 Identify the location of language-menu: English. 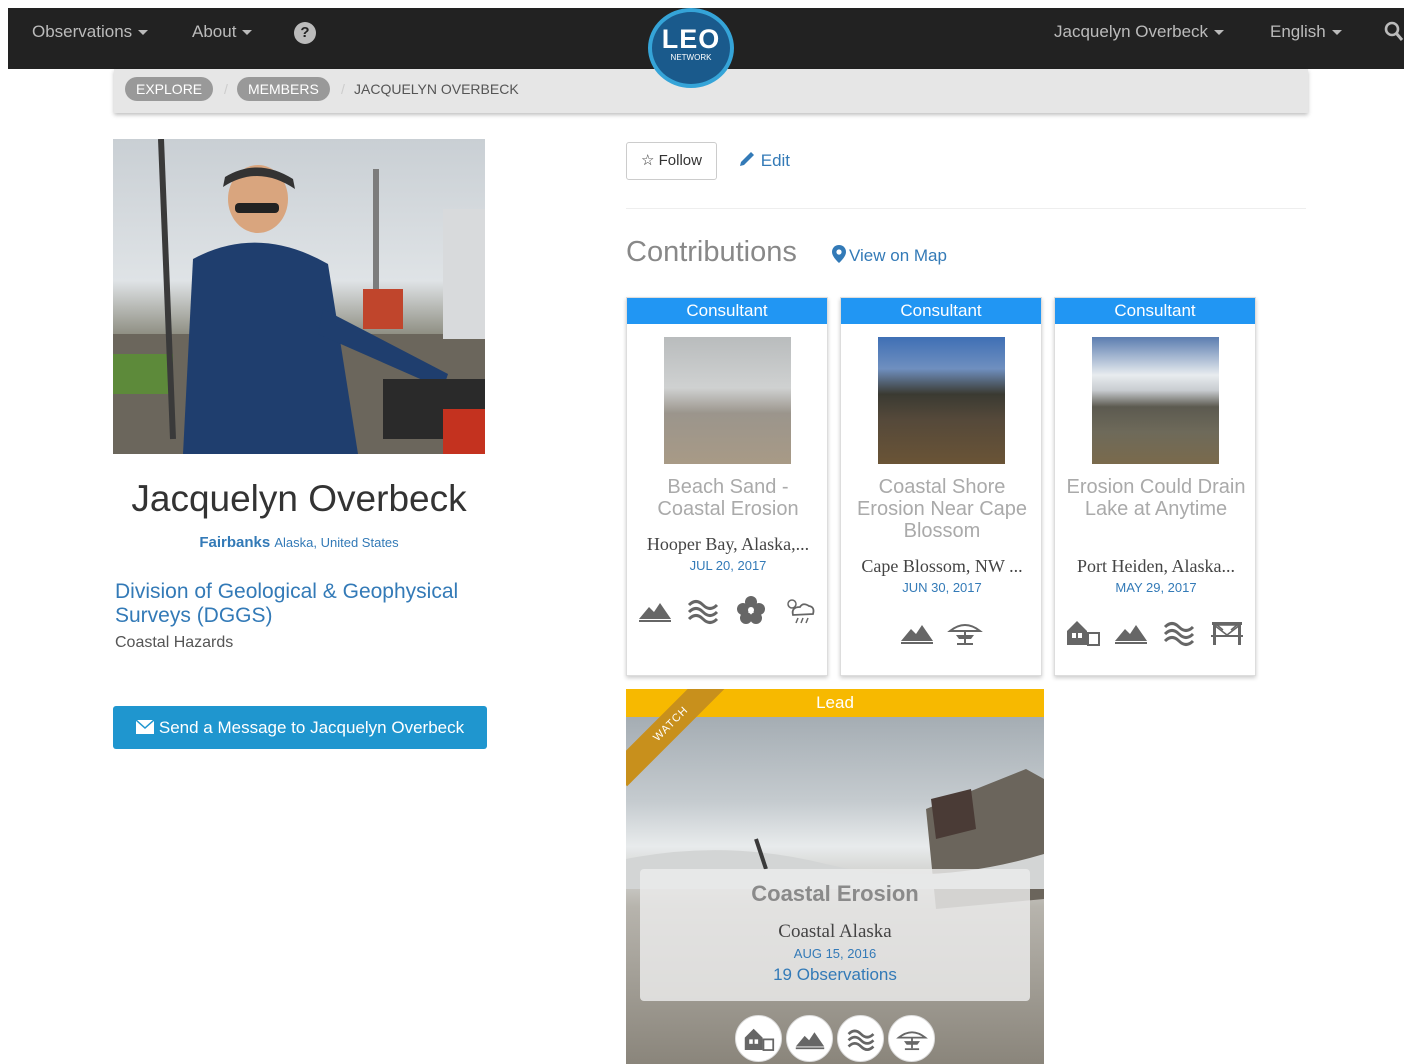
(1306, 38).